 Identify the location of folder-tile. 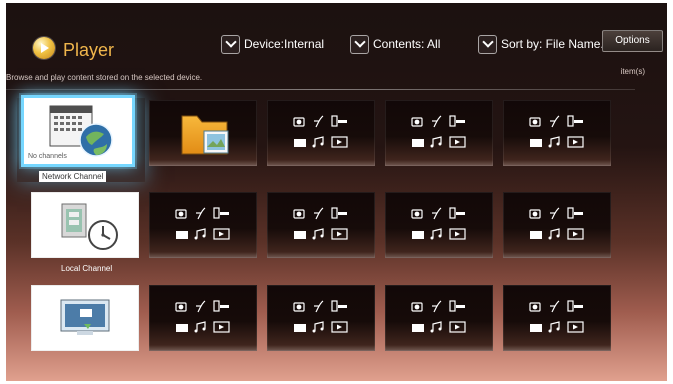
(203, 133).